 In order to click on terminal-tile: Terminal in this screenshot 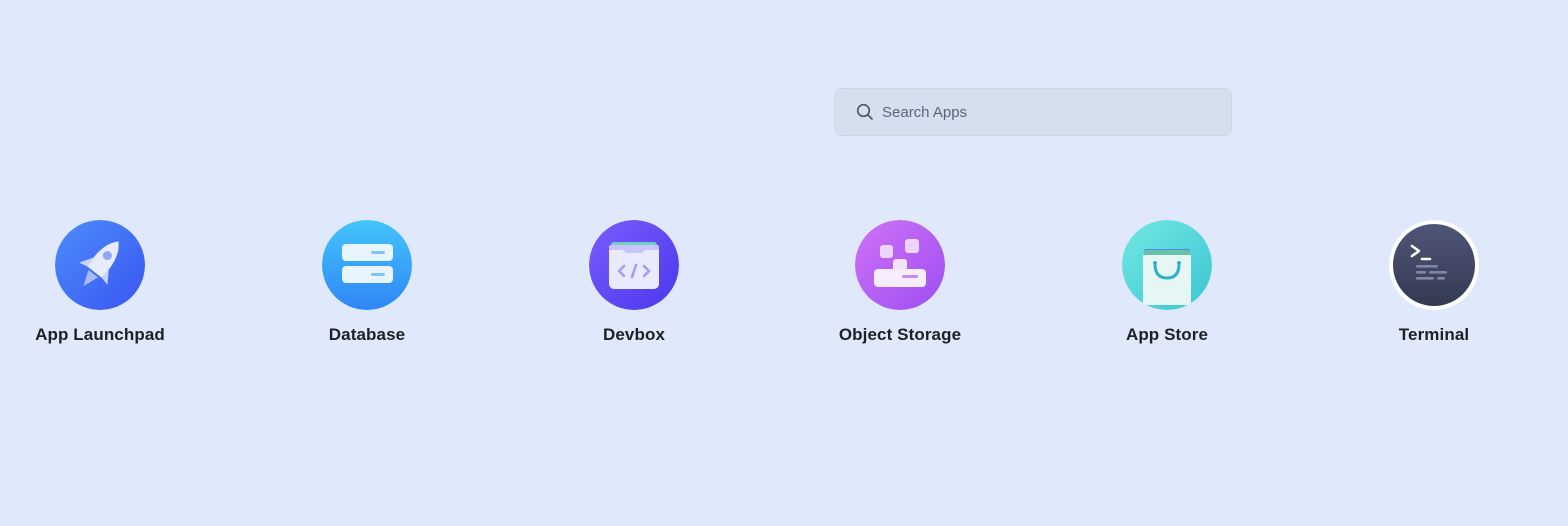, I will do `click(1434, 285)`.